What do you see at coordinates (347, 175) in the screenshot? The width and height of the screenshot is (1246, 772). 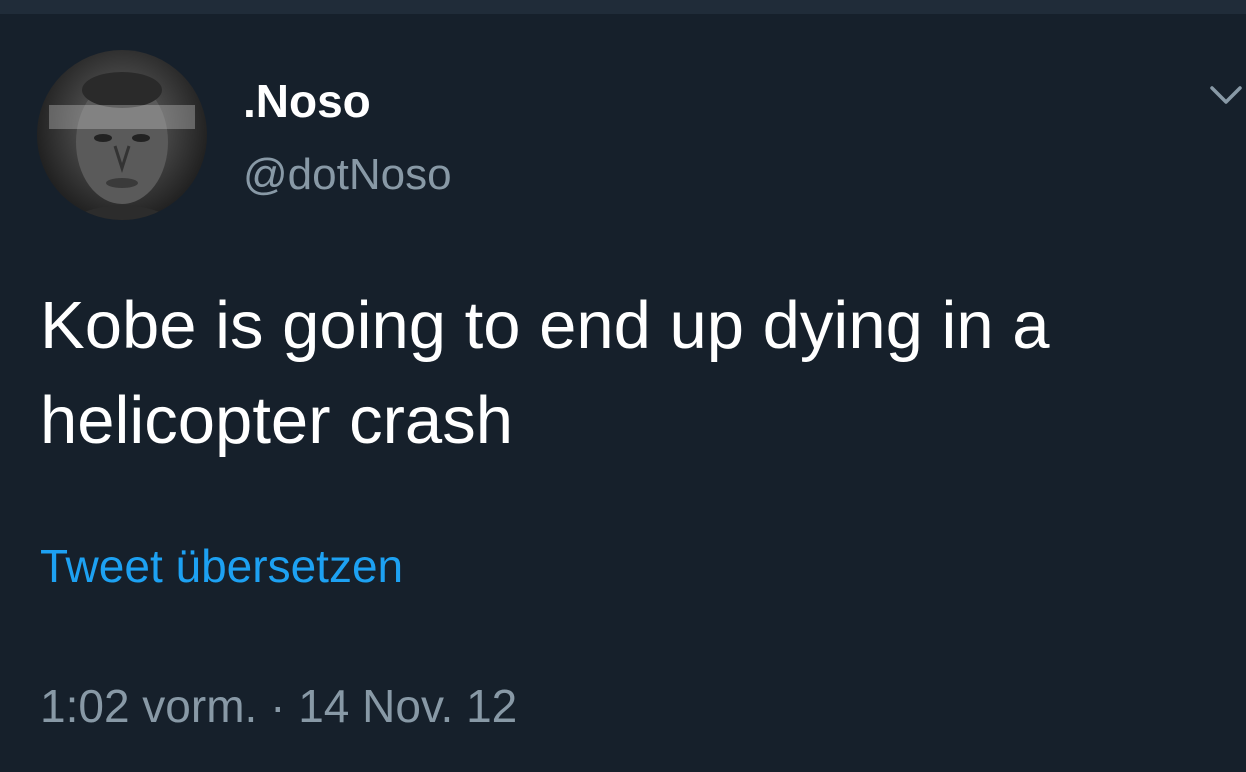 I see `user-handle: @dotNoso` at bounding box center [347, 175].